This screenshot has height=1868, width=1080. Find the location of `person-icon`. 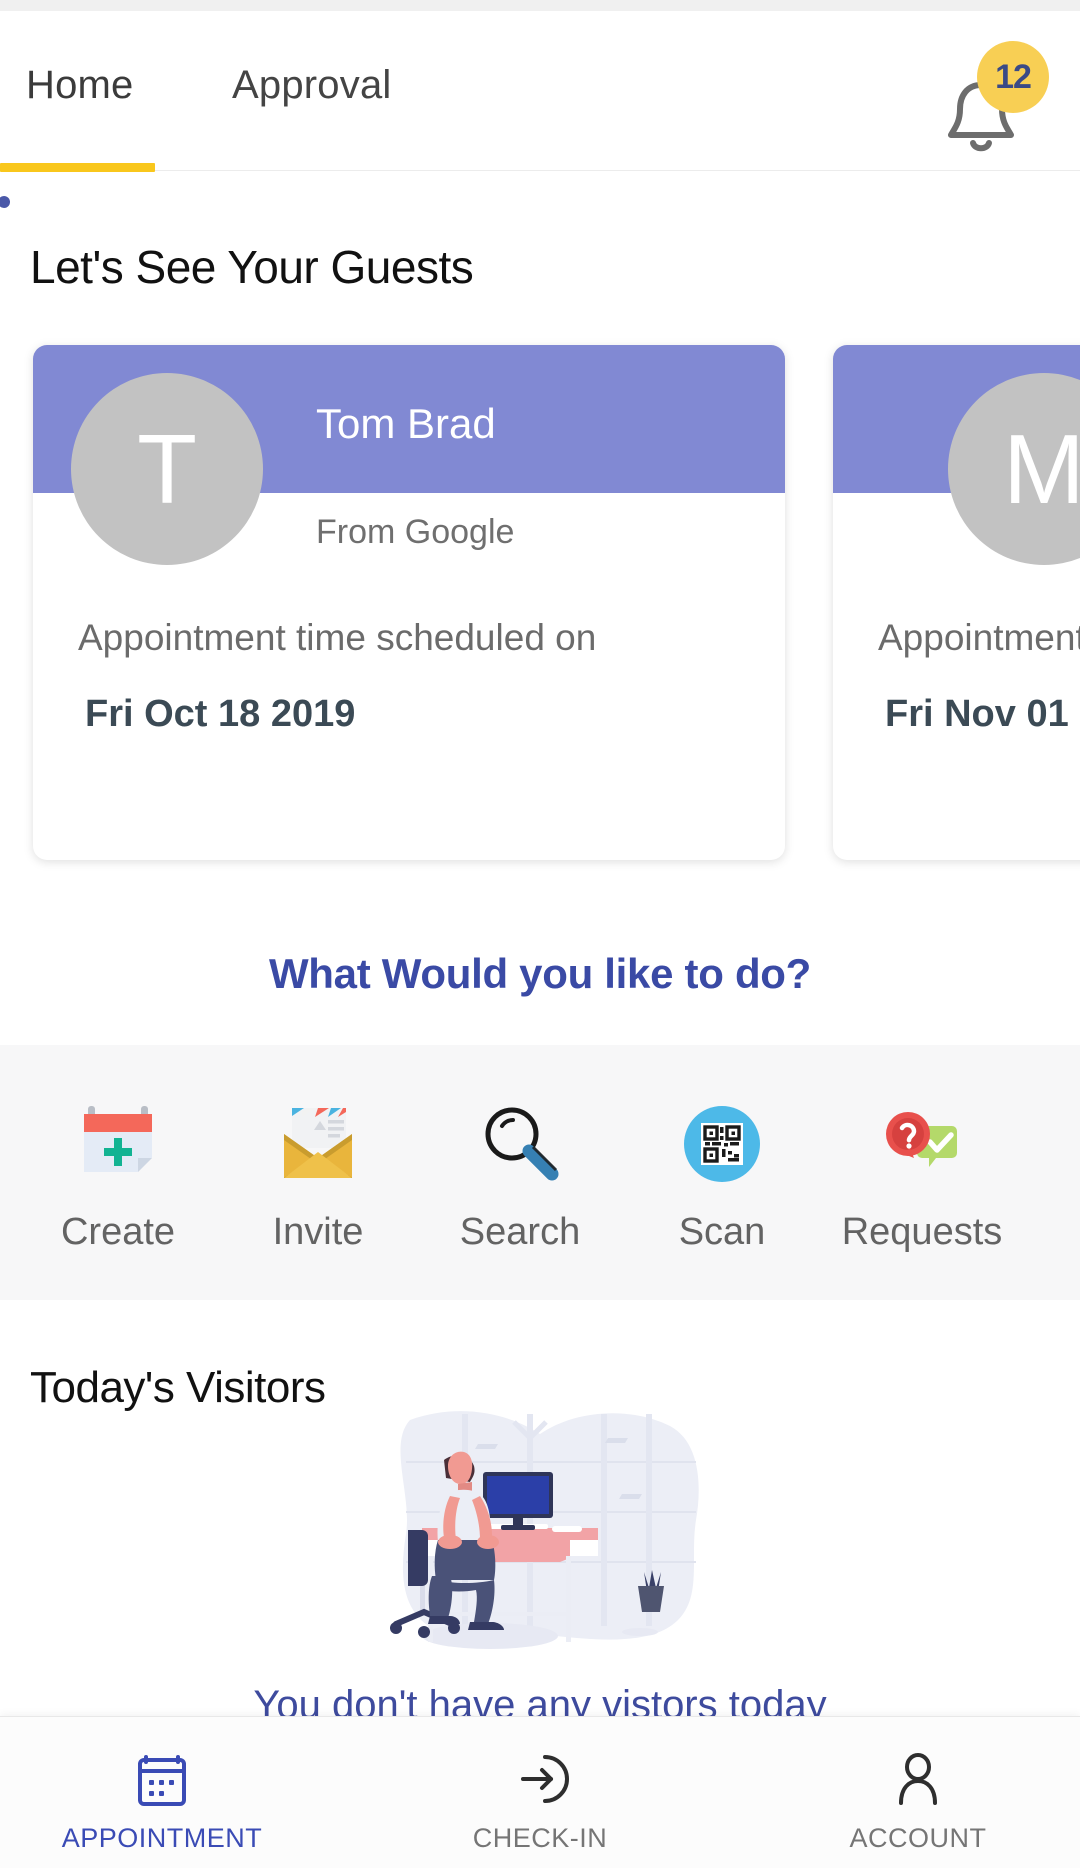

person-icon is located at coordinates (909, 1779).